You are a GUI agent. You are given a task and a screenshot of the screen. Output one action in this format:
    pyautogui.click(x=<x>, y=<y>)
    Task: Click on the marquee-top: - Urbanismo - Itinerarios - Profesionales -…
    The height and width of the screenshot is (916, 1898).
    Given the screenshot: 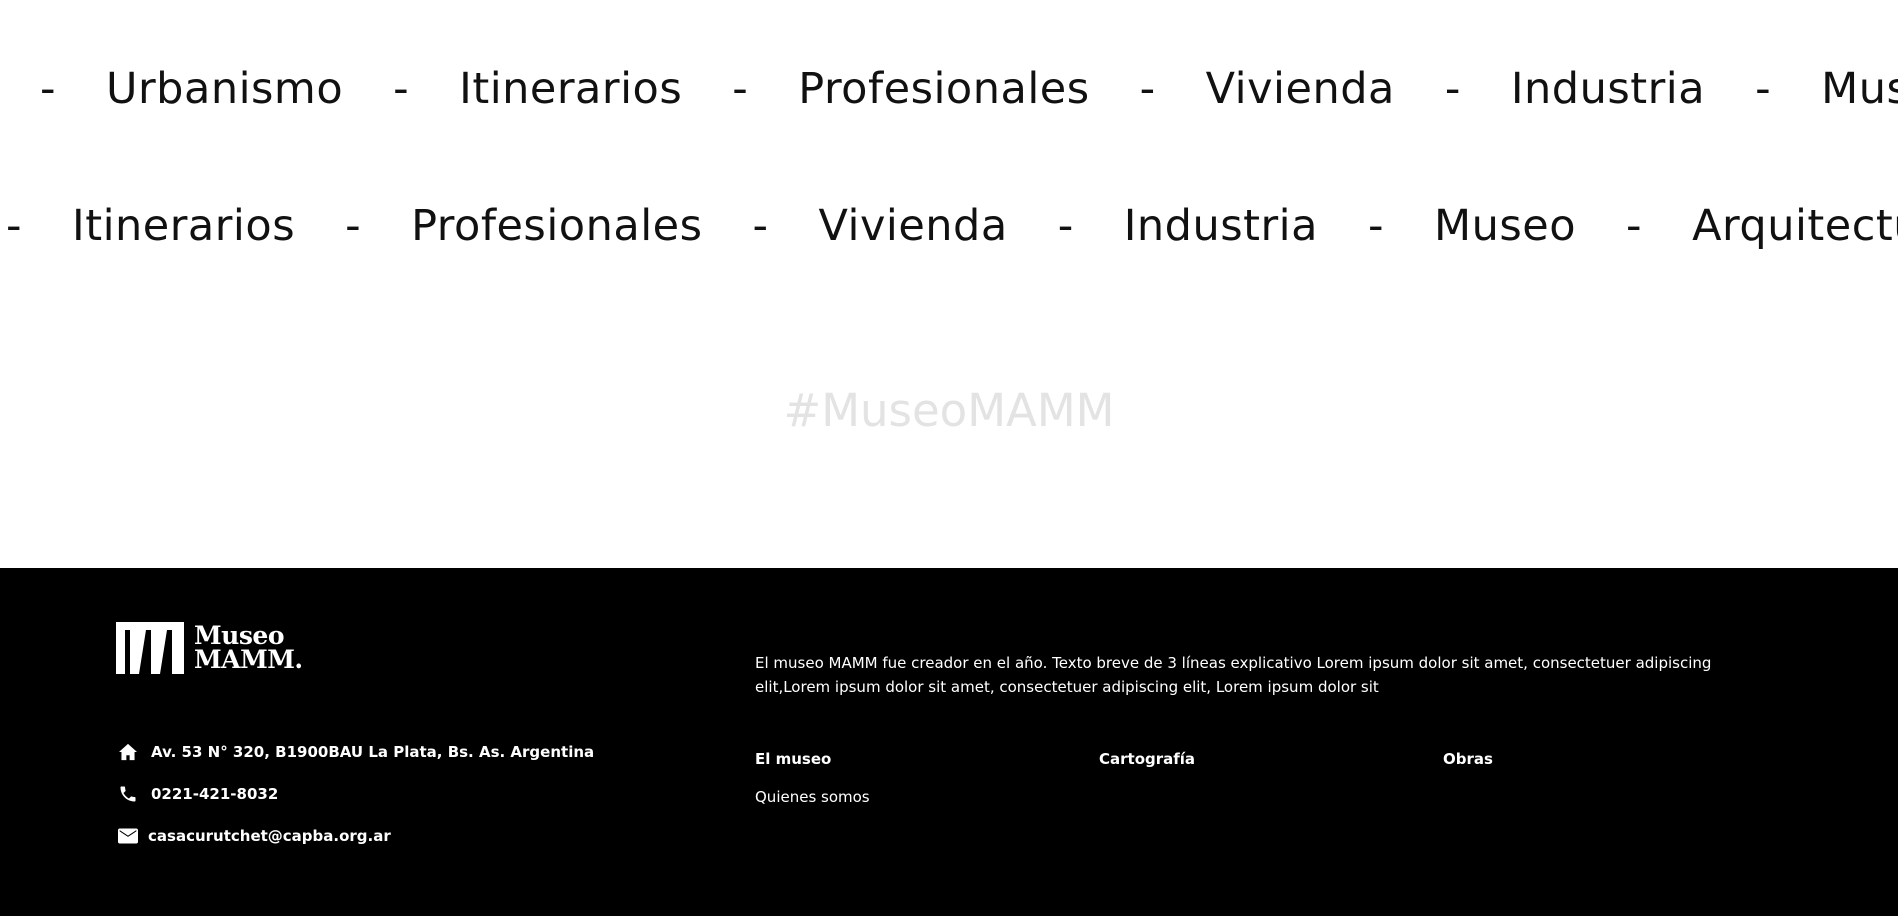 What is the action you would take?
    pyautogui.click(x=949, y=89)
    